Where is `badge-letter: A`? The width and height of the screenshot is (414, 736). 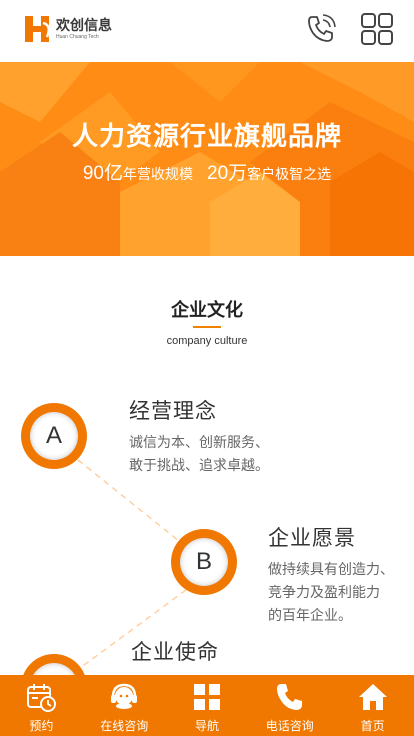
badge-letter: A is located at coordinates (54, 436).